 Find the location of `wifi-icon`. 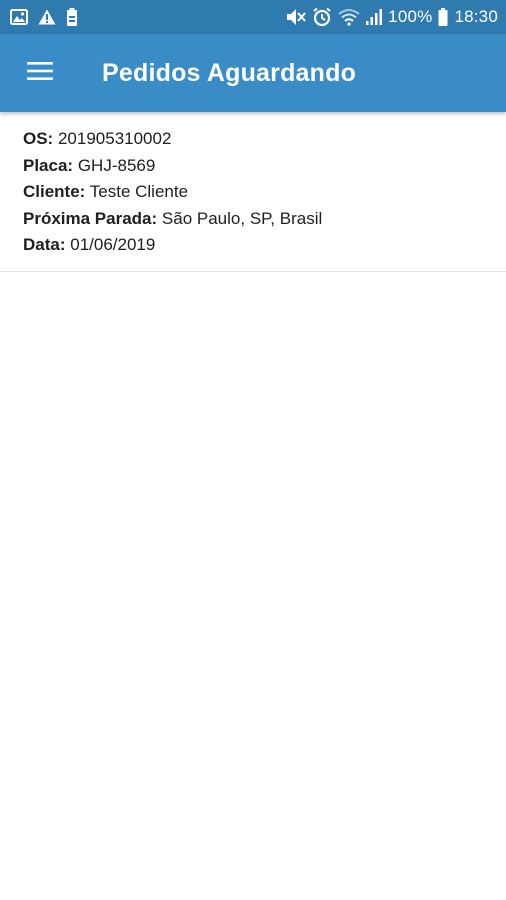

wifi-icon is located at coordinates (349, 17).